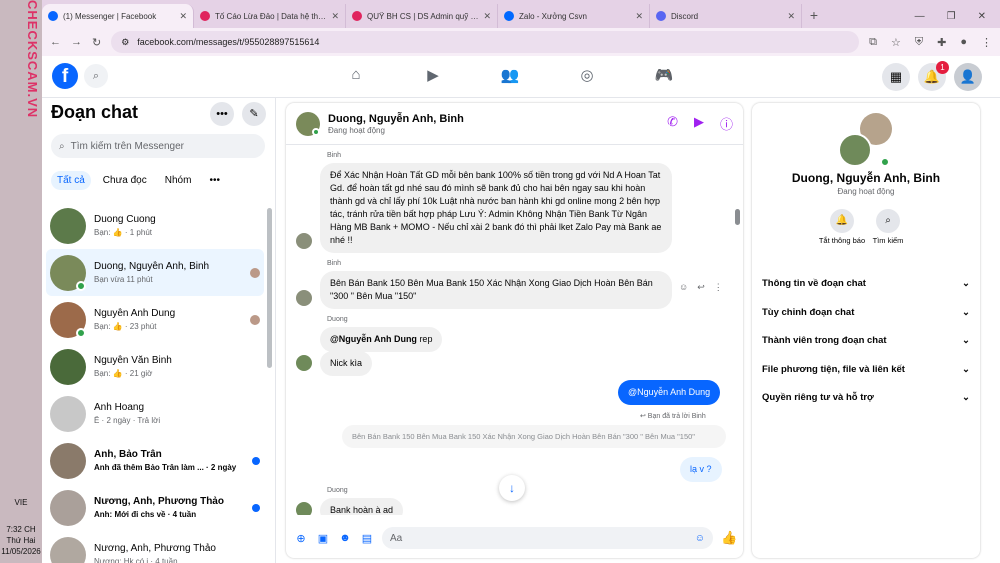  What do you see at coordinates (521, 77) in the screenshot?
I see `facebook-header: f ⌕ ⌂ ▶ 👥 ◎ 🎮 ▦ 🔔 1 👤` at bounding box center [521, 77].